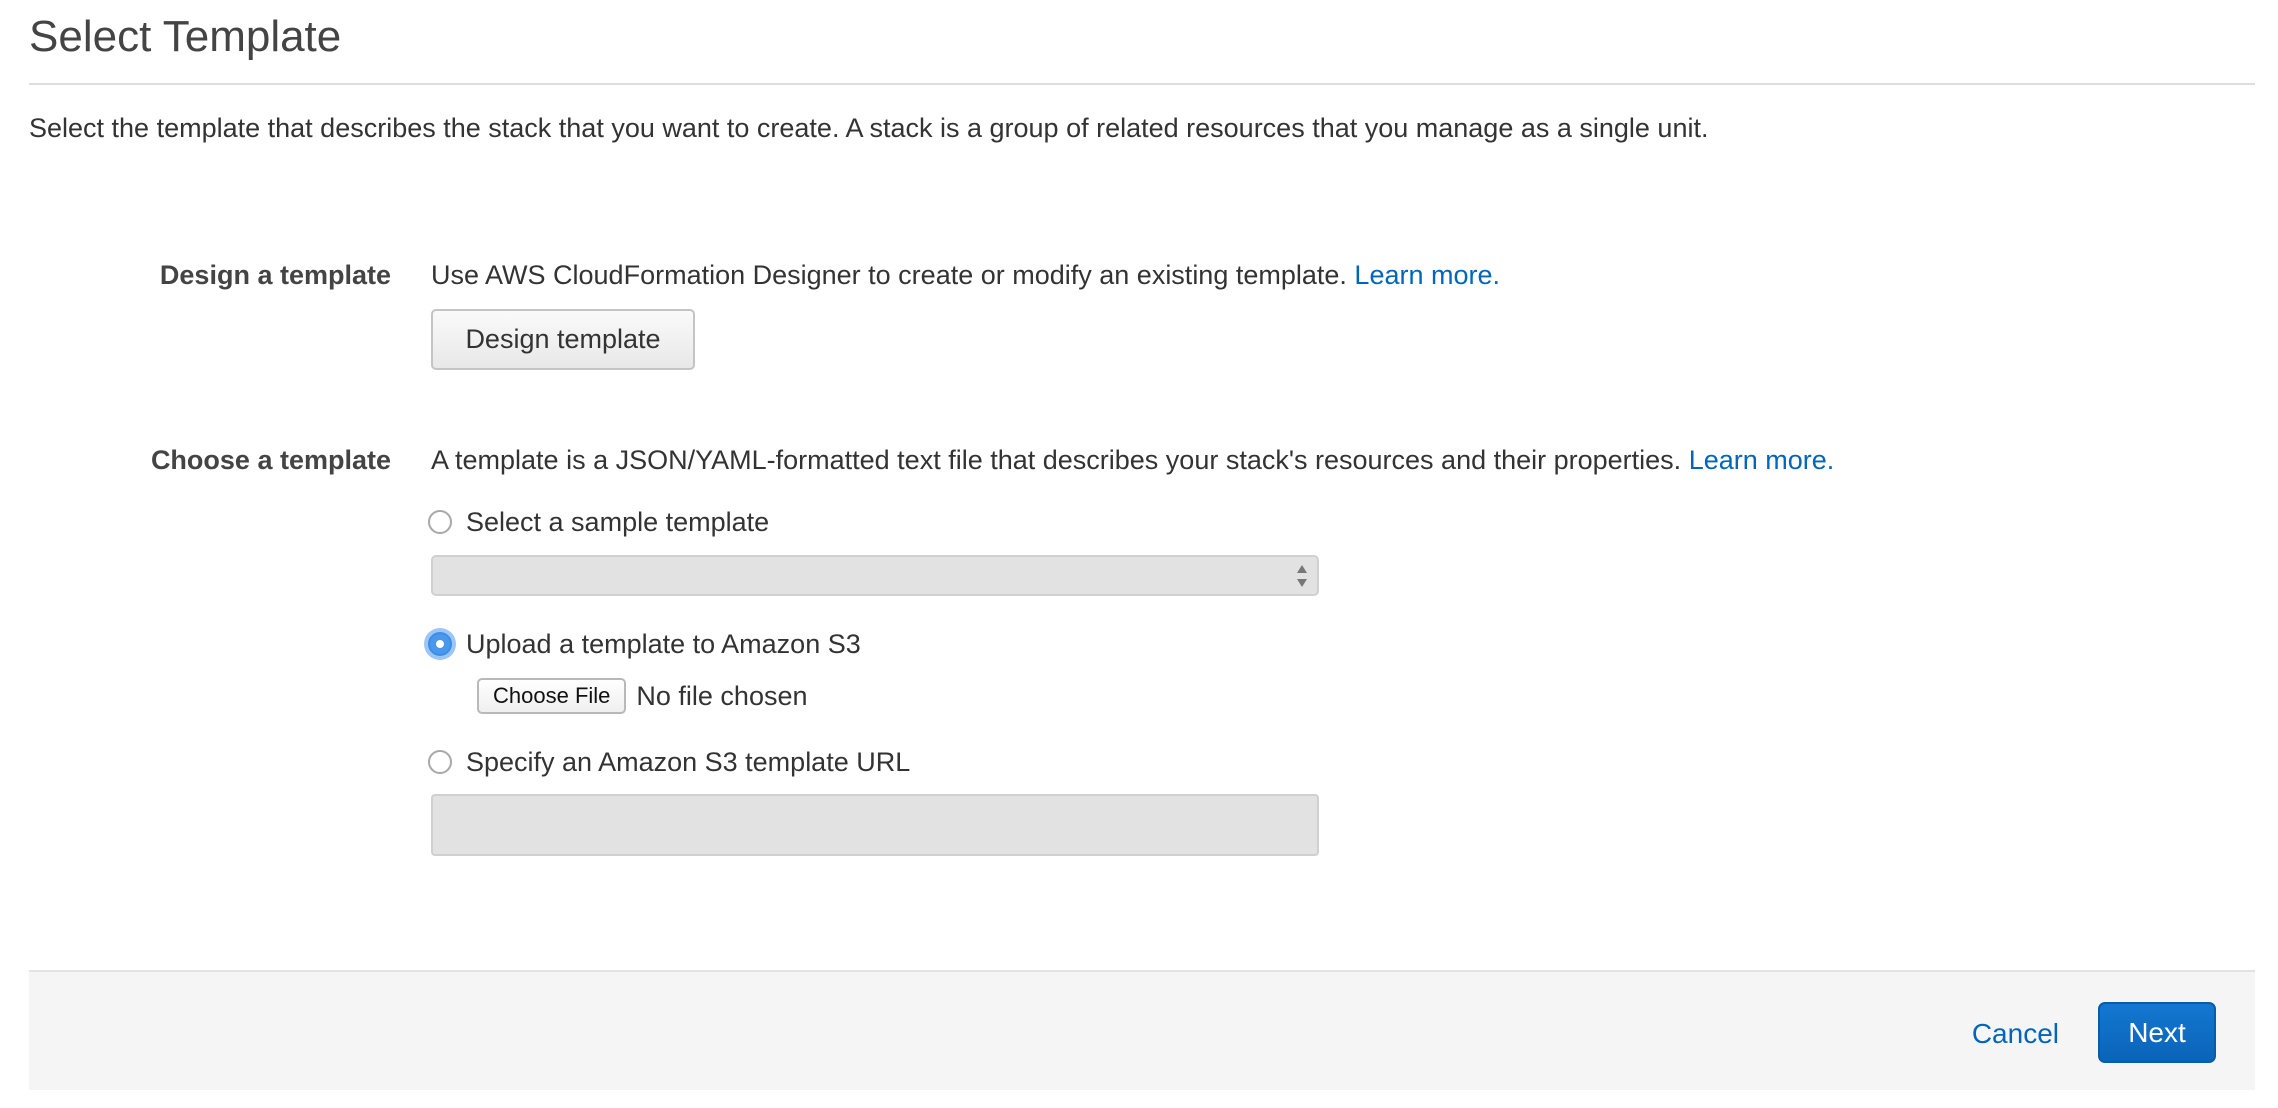  What do you see at coordinates (270, 460) in the screenshot?
I see `choose-template-label: Choose a template` at bounding box center [270, 460].